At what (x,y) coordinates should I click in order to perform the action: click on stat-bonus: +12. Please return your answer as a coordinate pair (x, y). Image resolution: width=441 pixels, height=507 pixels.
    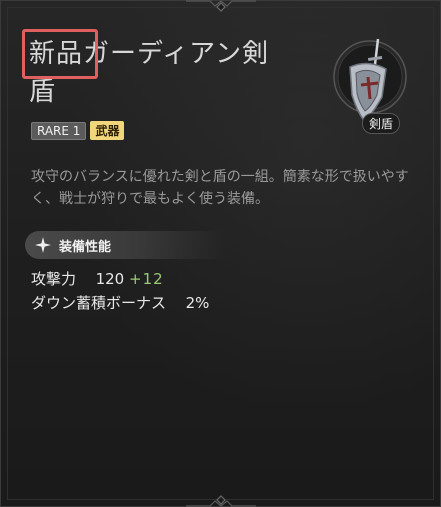
    Looking at the image, I should click on (146, 279).